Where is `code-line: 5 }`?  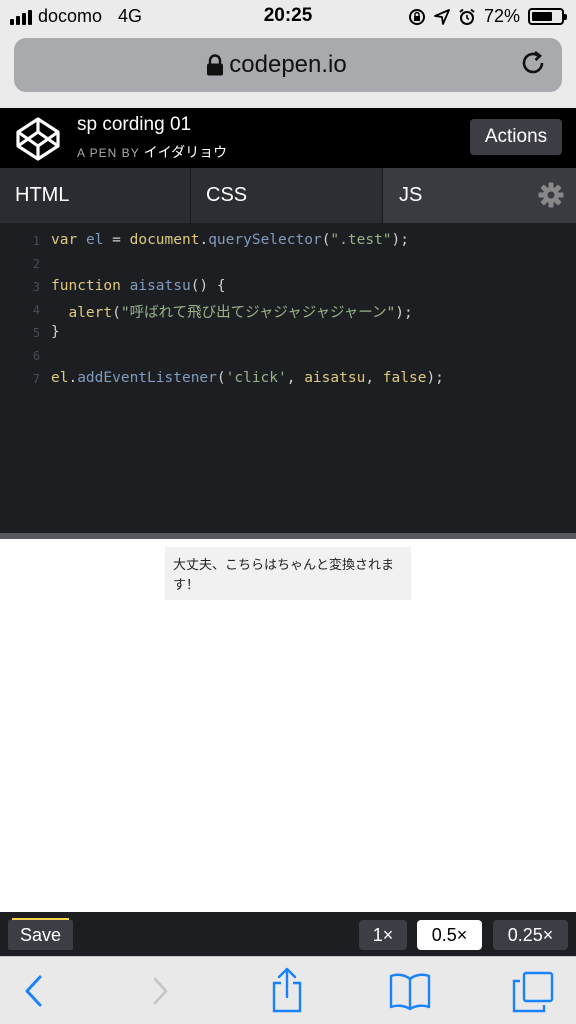 code-line: 5 } is located at coordinates (288, 333).